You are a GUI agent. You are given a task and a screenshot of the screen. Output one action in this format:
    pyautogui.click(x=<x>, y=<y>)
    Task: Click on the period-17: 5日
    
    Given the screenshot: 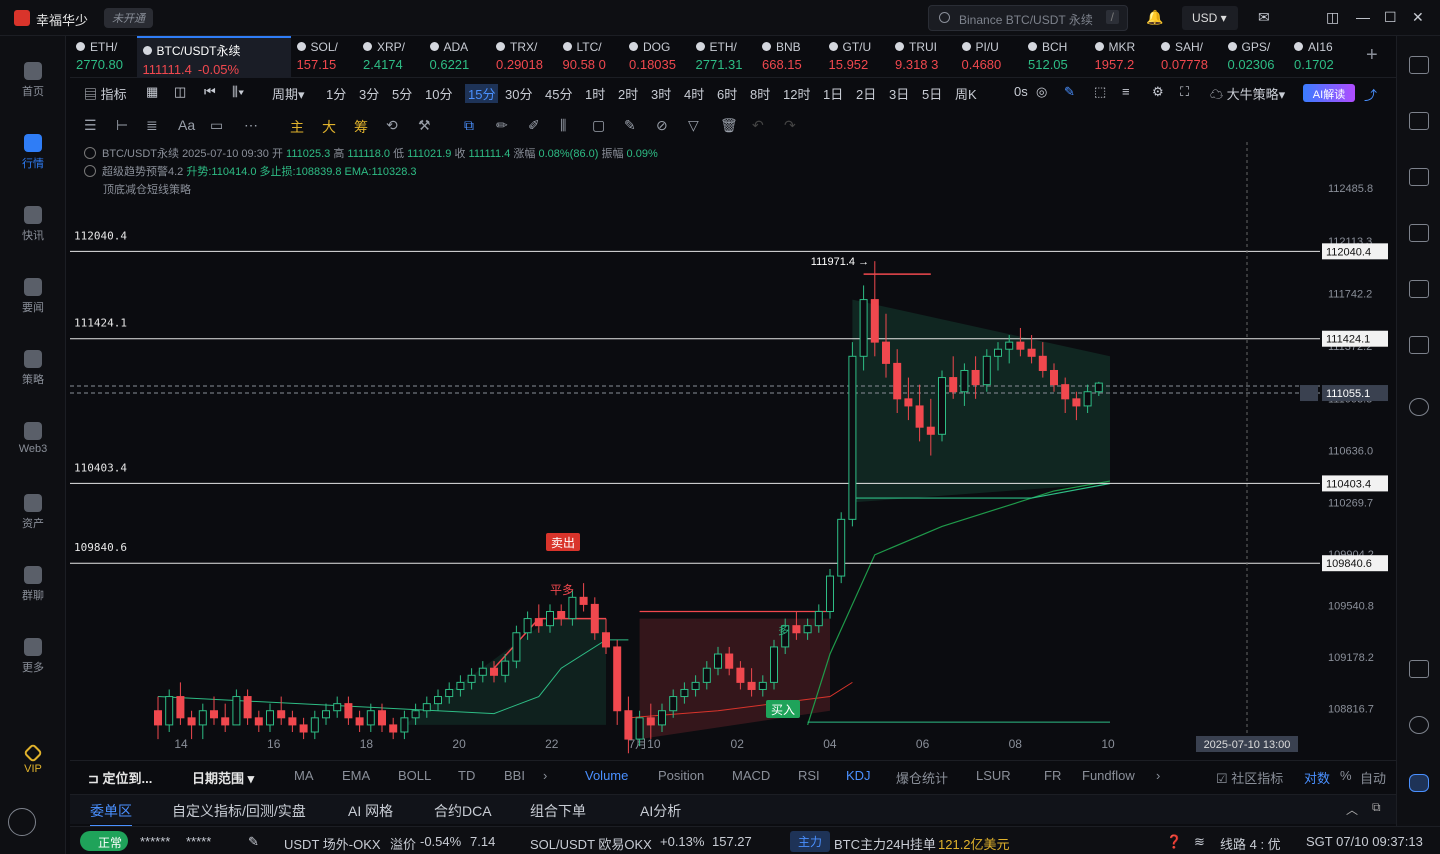 What is the action you would take?
    pyautogui.click(x=932, y=93)
    